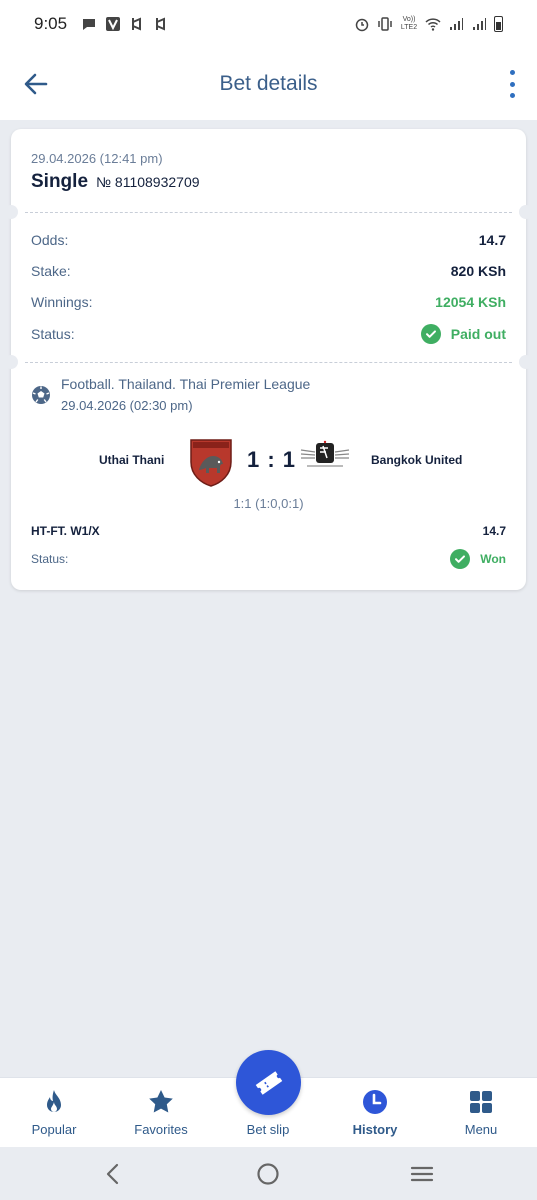  What do you see at coordinates (478, 271) in the screenshot?
I see `stake-value: 820 KSh` at bounding box center [478, 271].